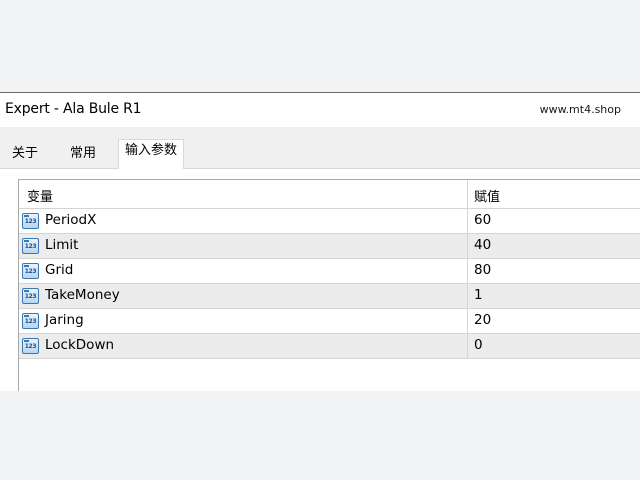 This screenshot has height=480, width=640. I want to click on param-value: 1, so click(478, 295).